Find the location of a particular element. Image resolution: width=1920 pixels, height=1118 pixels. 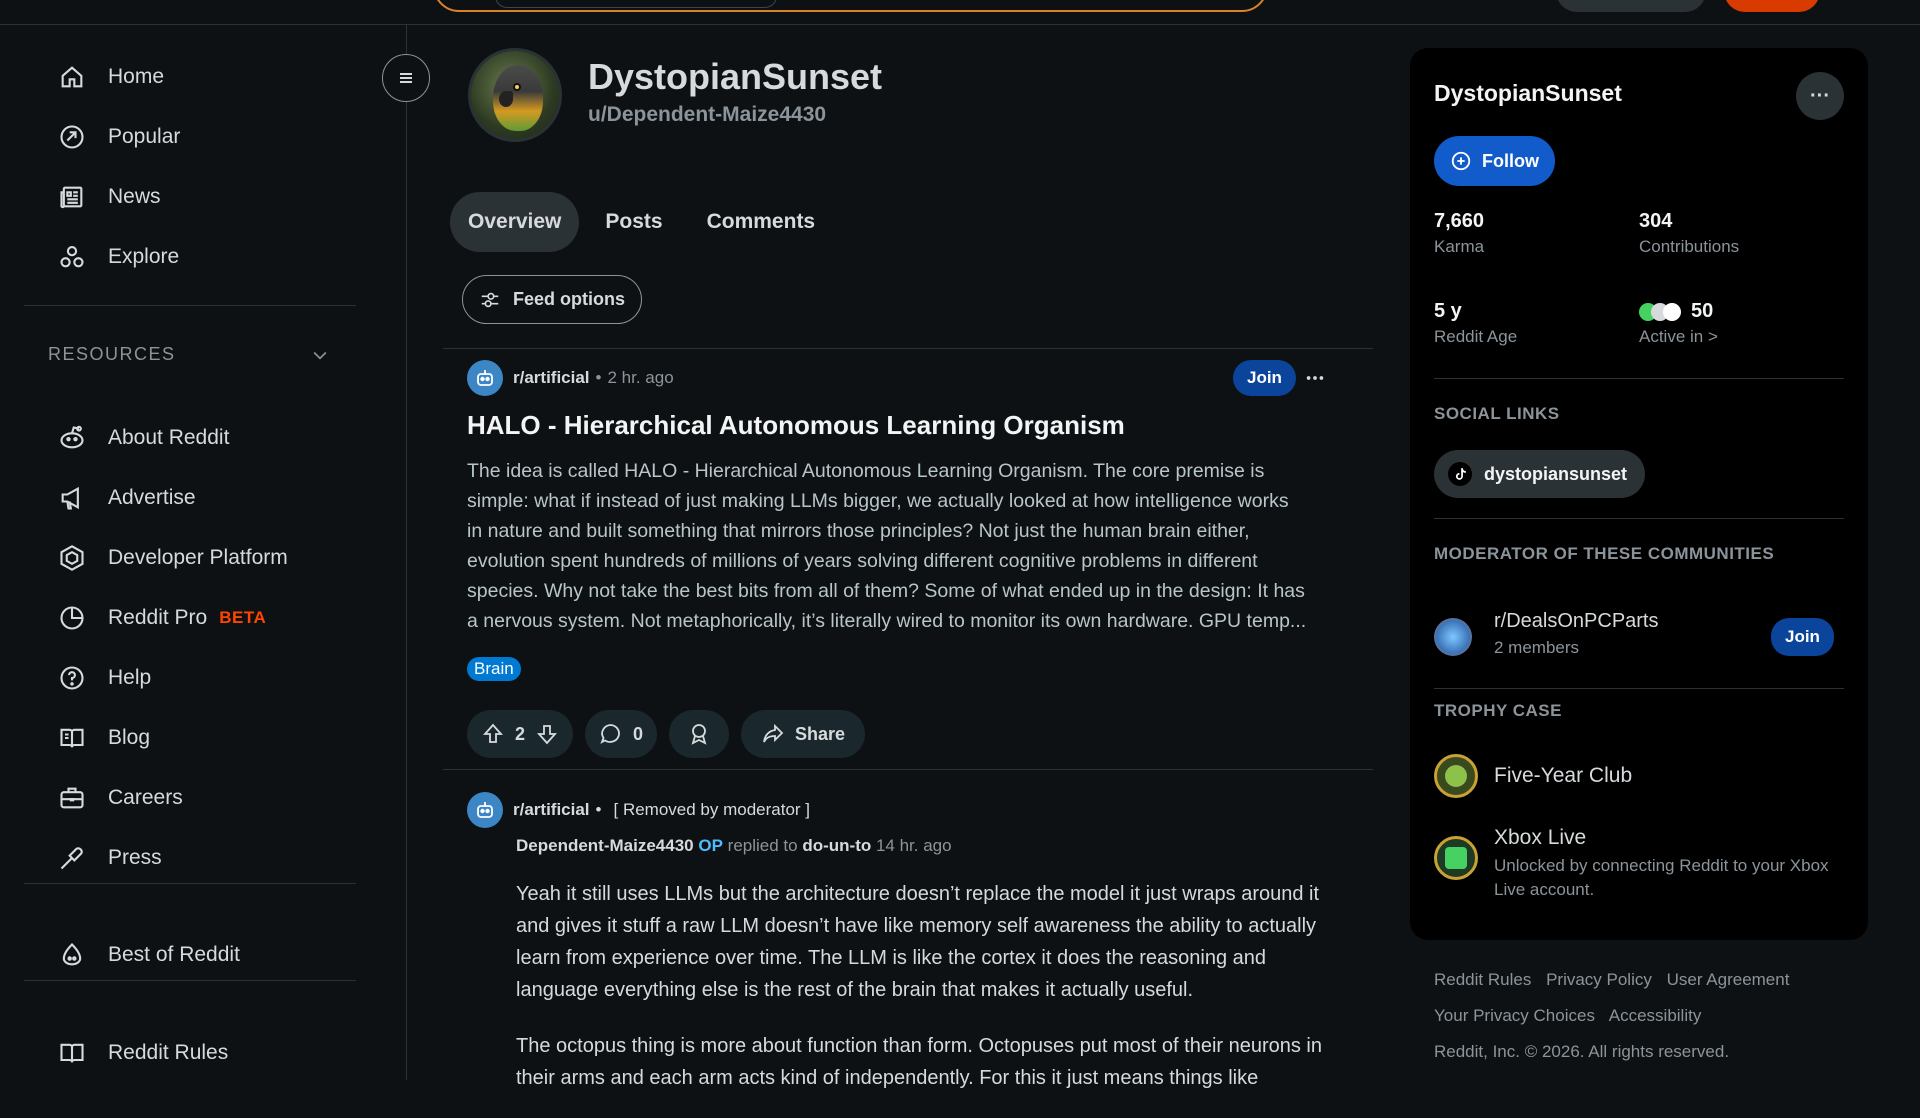

social-link-tiktok: dystopiansunset is located at coordinates (1540, 474).